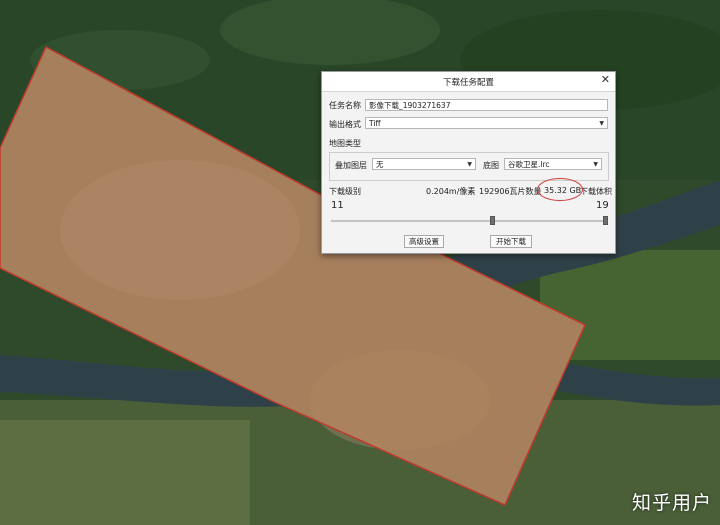 The image size is (720, 525). I want to click on level-slider-handle-min, so click(492, 220).